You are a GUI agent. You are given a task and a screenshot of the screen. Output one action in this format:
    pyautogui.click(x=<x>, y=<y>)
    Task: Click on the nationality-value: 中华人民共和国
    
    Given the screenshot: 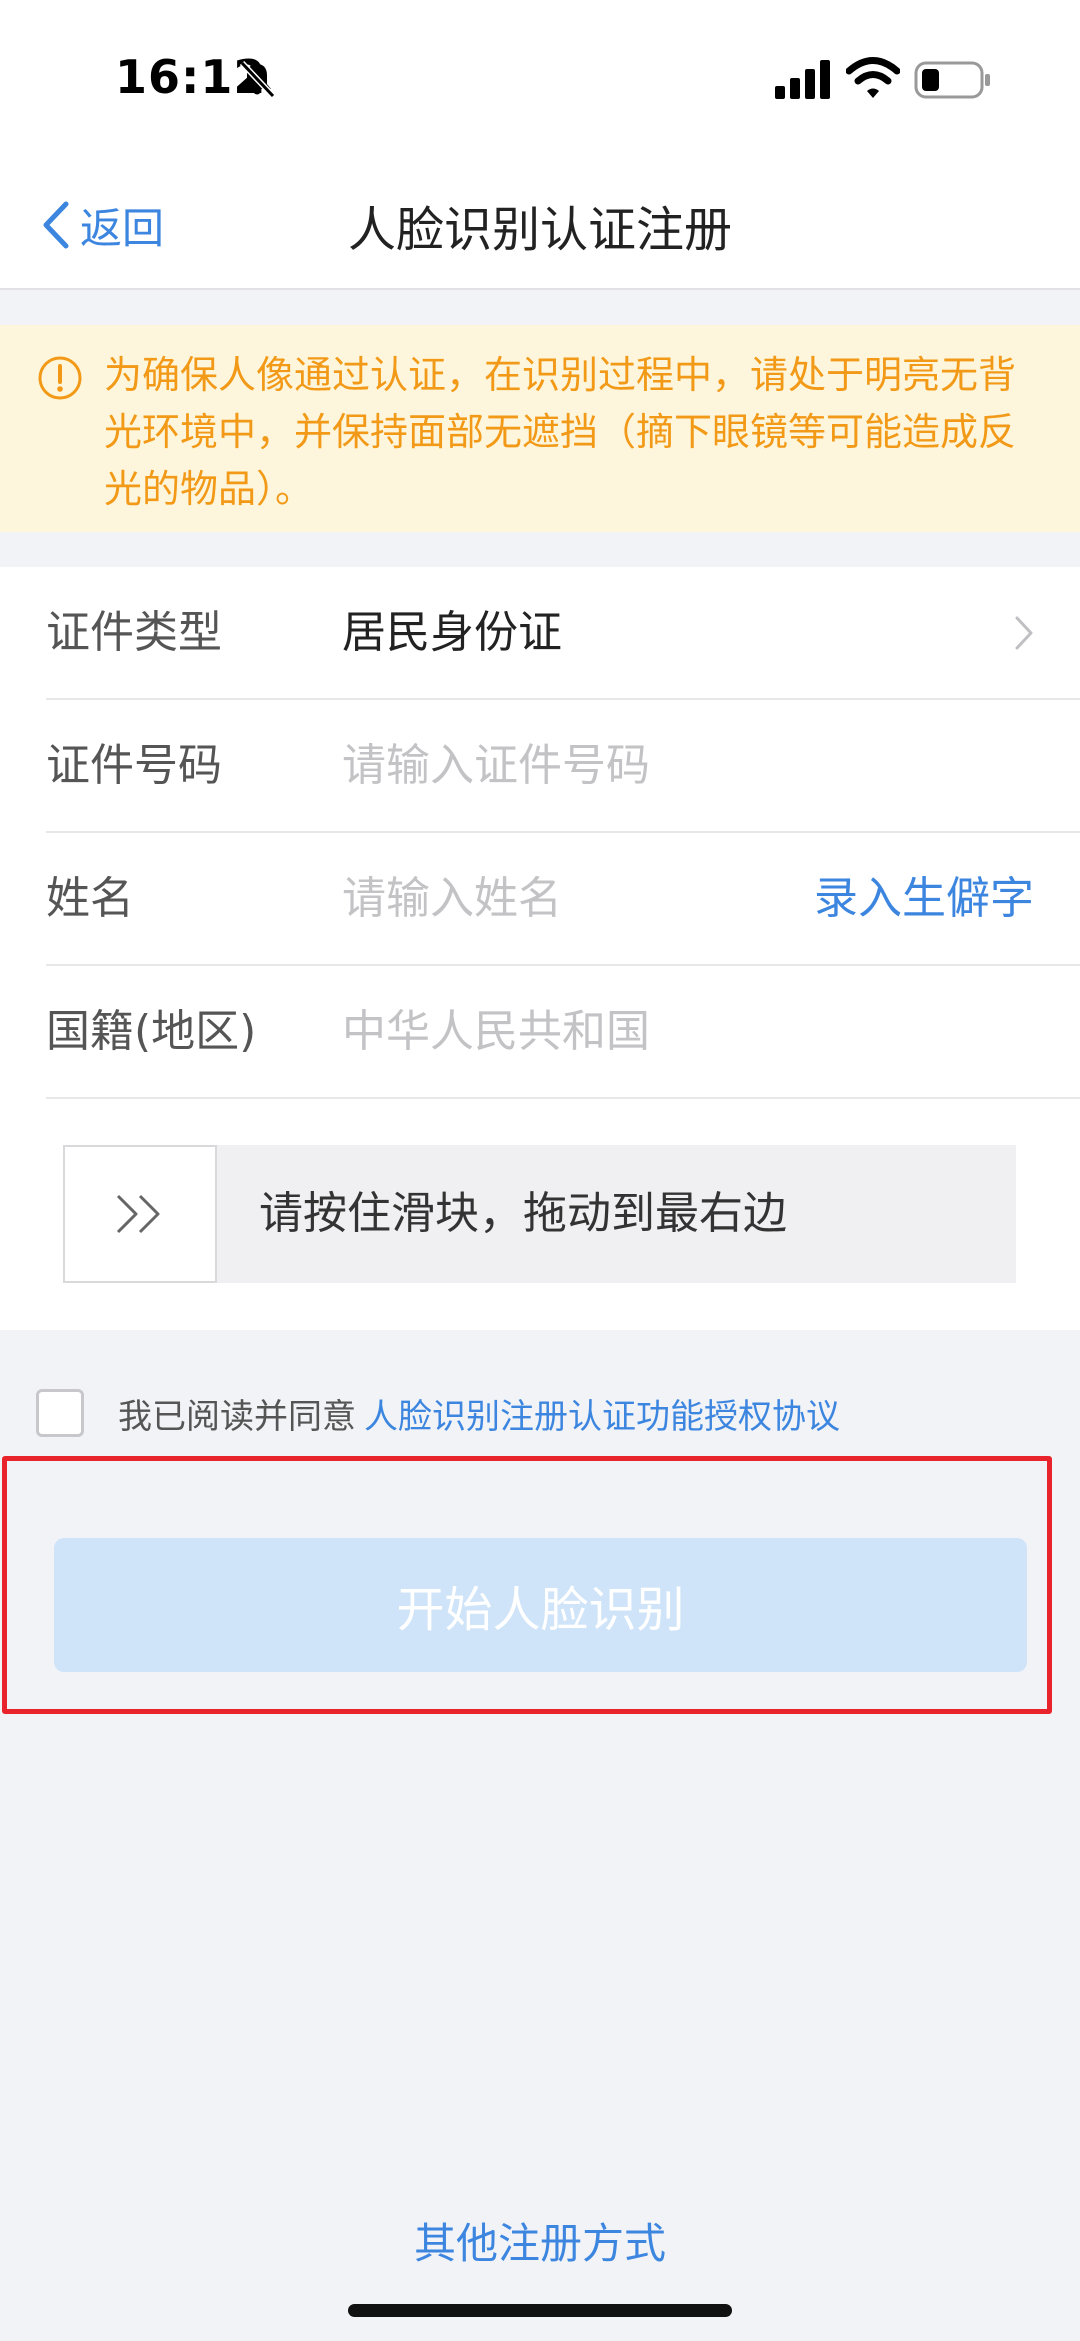 What is the action you would take?
    pyautogui.click(x=496, y=1031)
    